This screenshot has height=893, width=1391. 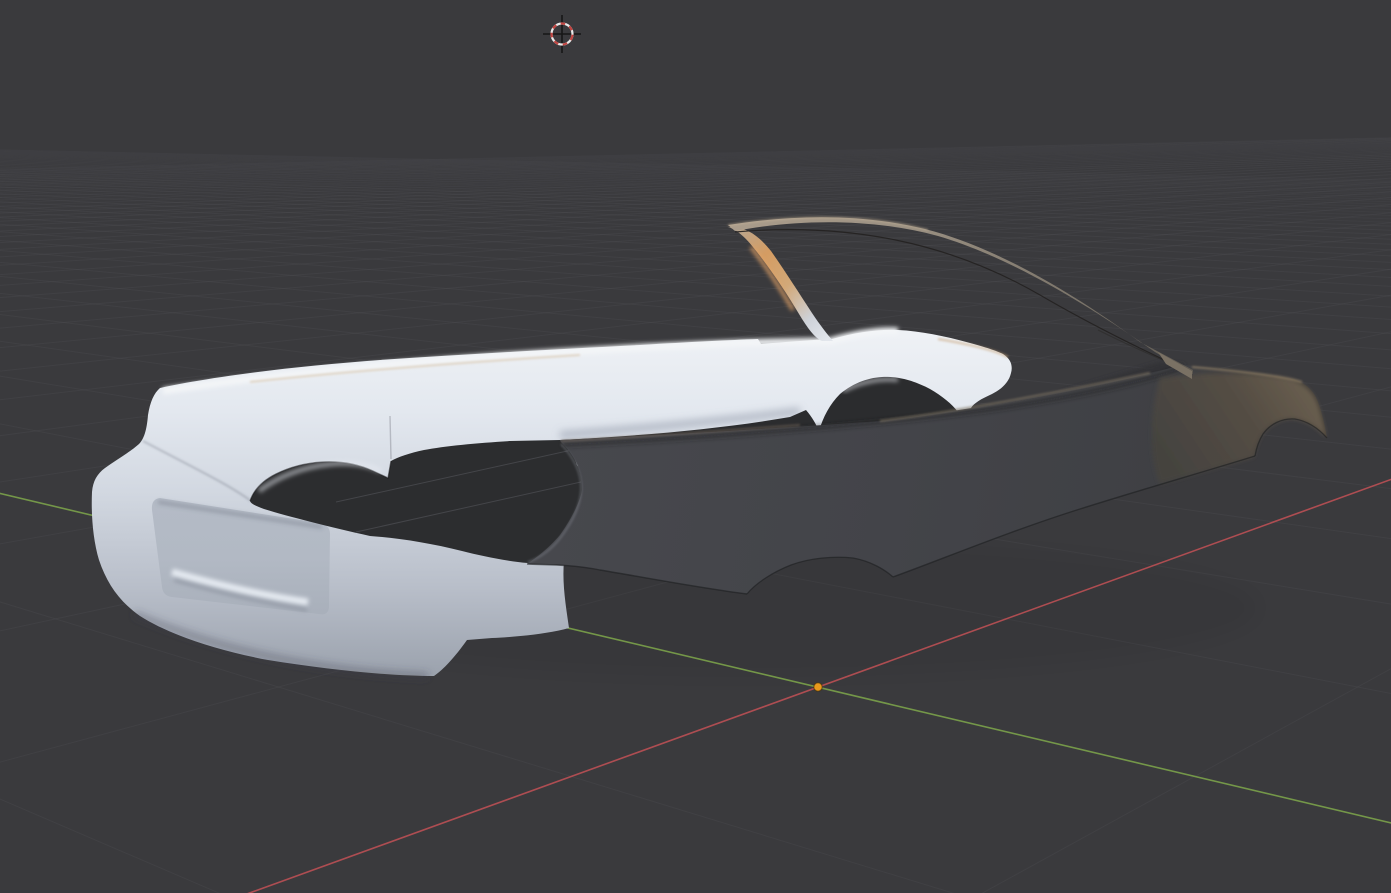 What do you see at coordinates (390, 437) in the screenshot?
I see `quarter-panel-seam` at bounding box center [390, 437].